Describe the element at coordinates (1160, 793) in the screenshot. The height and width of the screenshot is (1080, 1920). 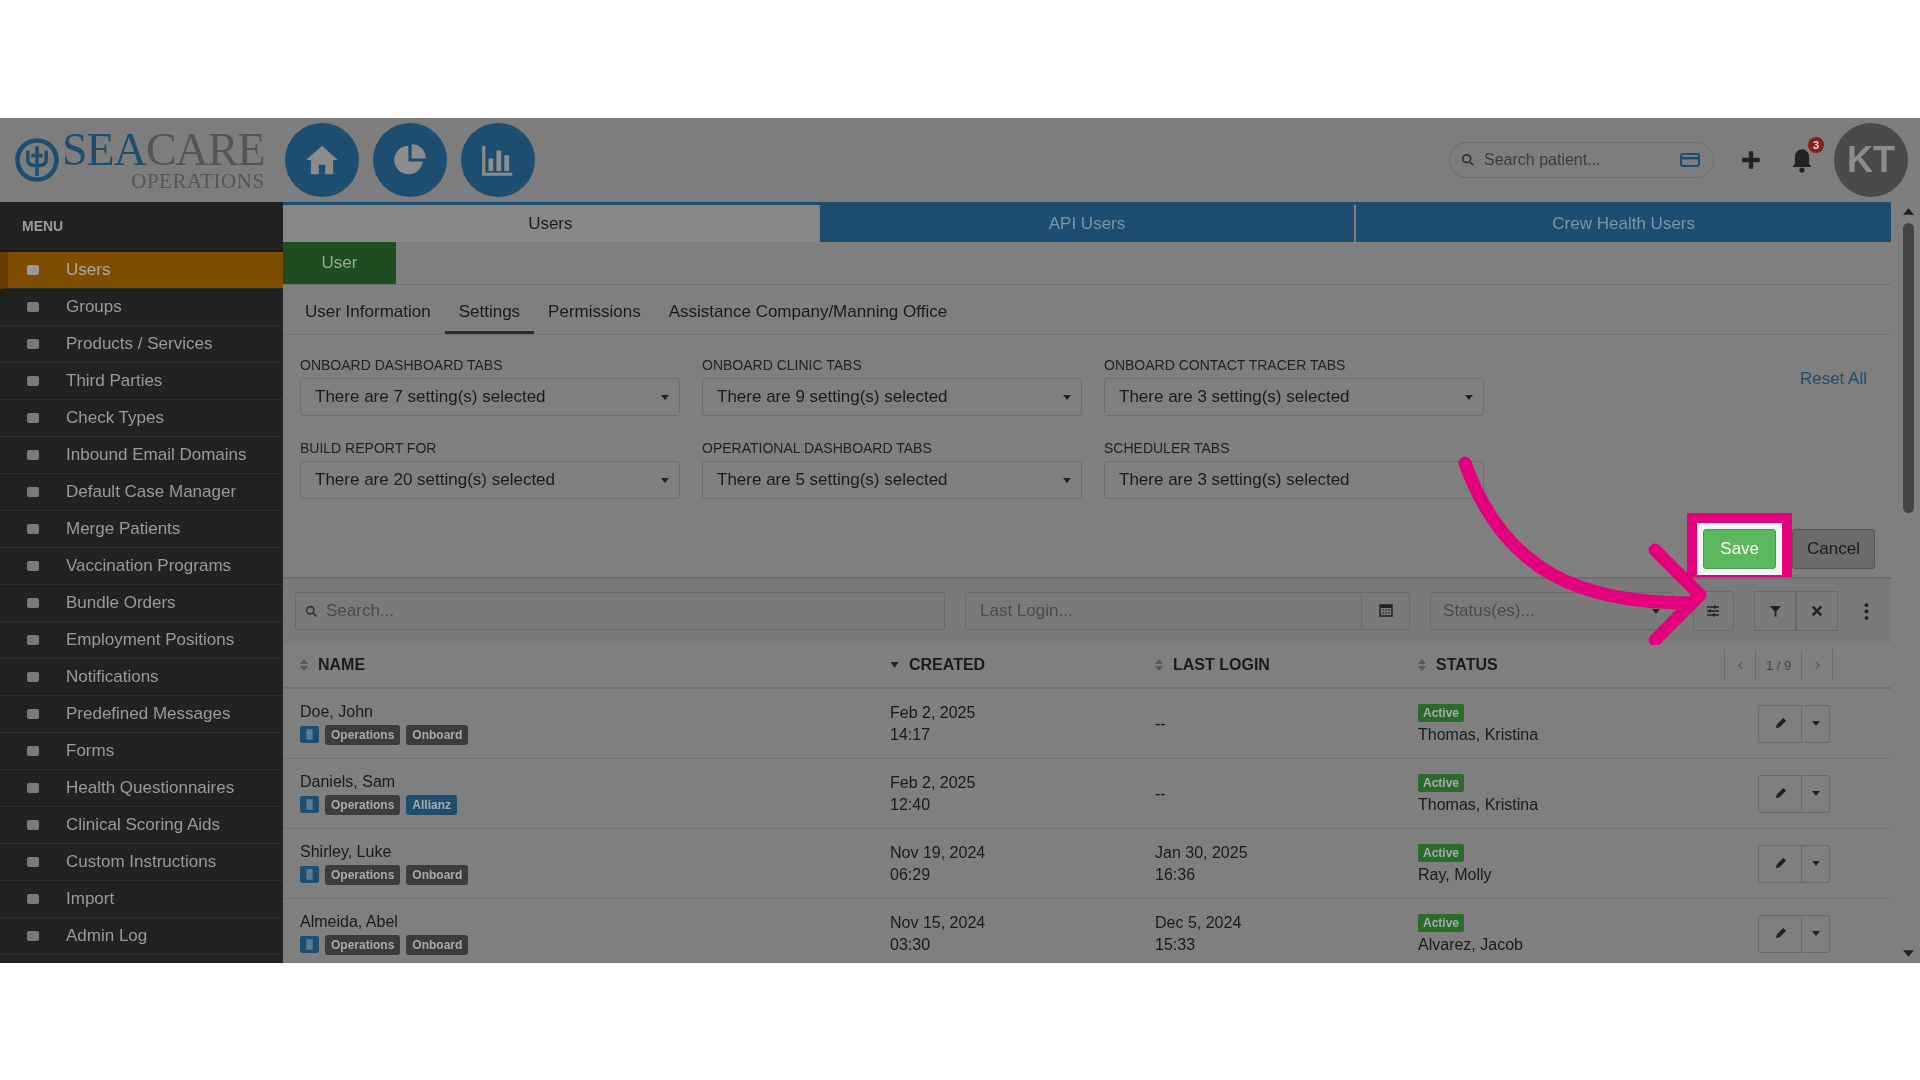
I see `last-login-date: --` at that location.